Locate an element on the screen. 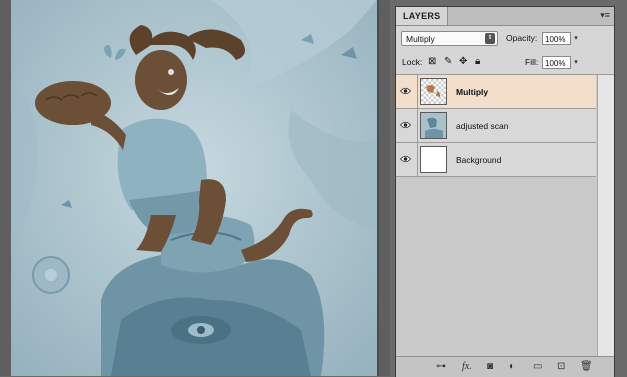 The image size is (627, 377). trash-icon: 🗑︎ is located at coordinates (586, 366).